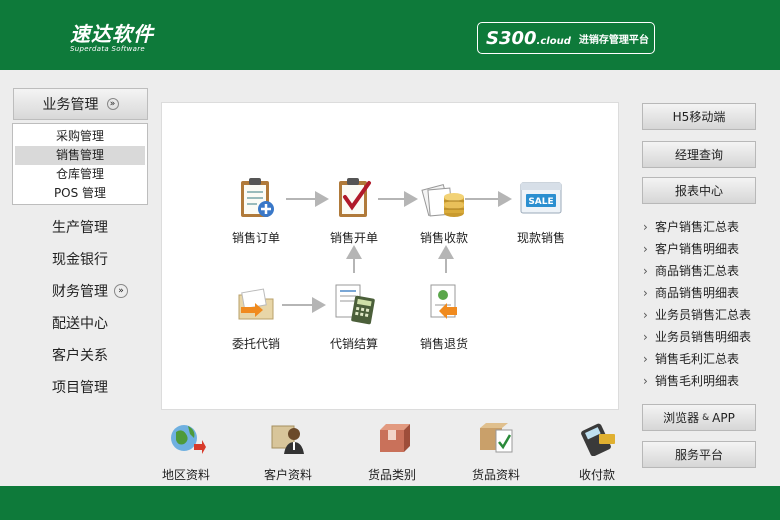  Describe the element at coordinates (706, 417) in the screenshot. I see `browser-amp: &` at that location.